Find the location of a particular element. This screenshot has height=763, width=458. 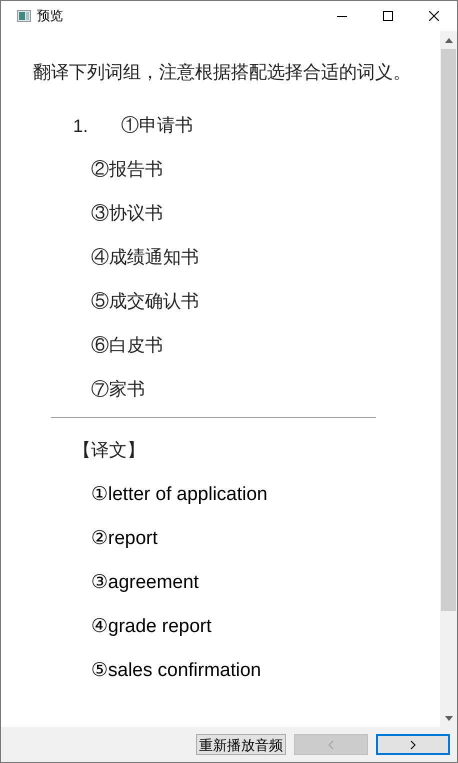

question-number: 1. is located at coordinates (81, 126).